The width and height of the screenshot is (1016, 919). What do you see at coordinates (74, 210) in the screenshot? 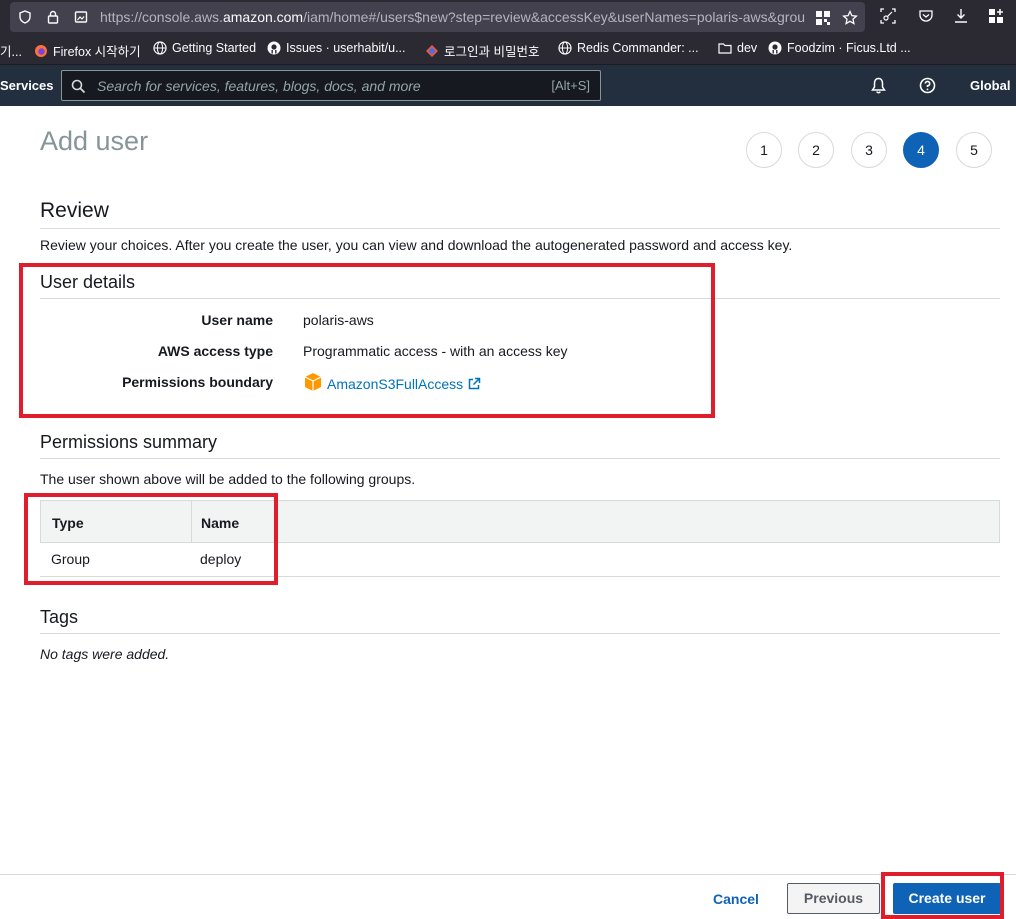
I see `review-heading: Review` at bounding box center [74, 210].